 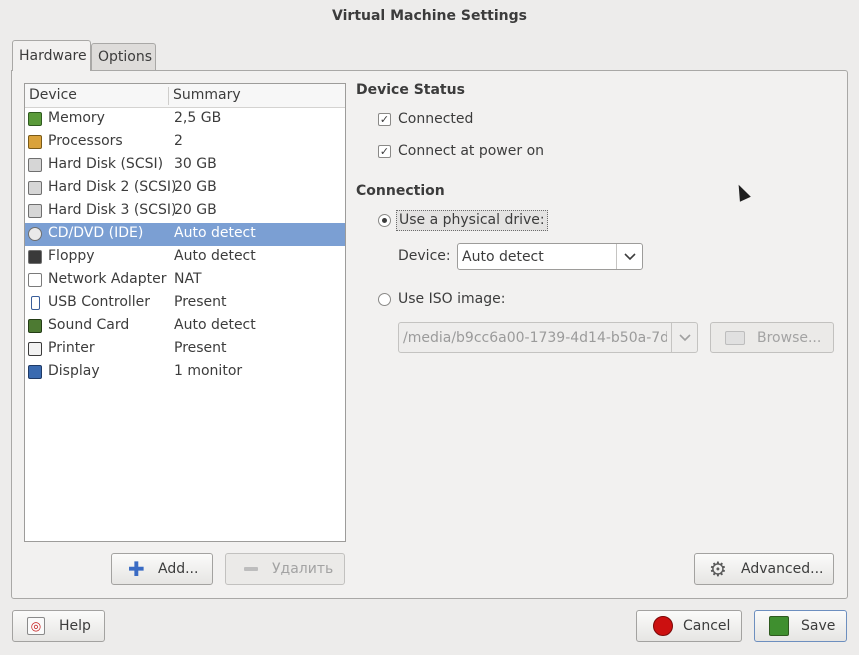 What do you see at coordinates (185, 142) in the screenshot?
I see `device-row-processors: Processors 2` at bounding box center [185, 142].